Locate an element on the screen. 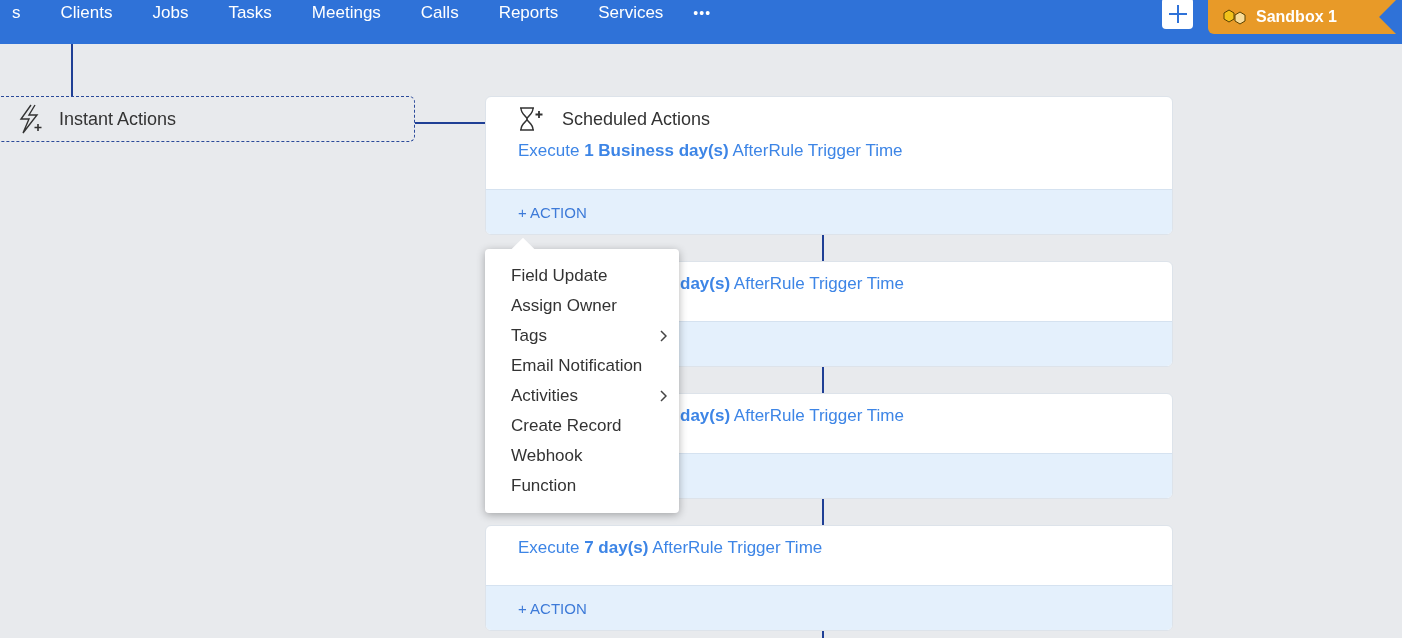  menu-item: Email Notification is located at coordinates (582, 366).